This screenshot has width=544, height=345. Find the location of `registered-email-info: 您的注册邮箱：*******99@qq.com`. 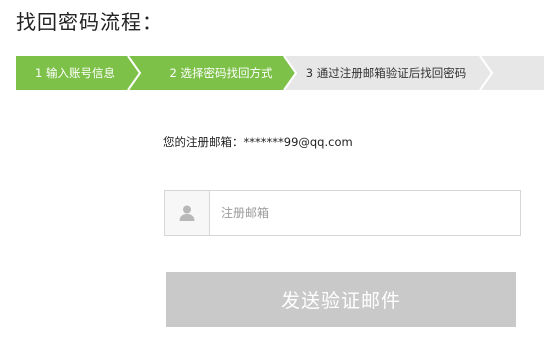

registered-email-info: 您的注册邮箱：*******99@qq.com is located at coordinates (258, 142).